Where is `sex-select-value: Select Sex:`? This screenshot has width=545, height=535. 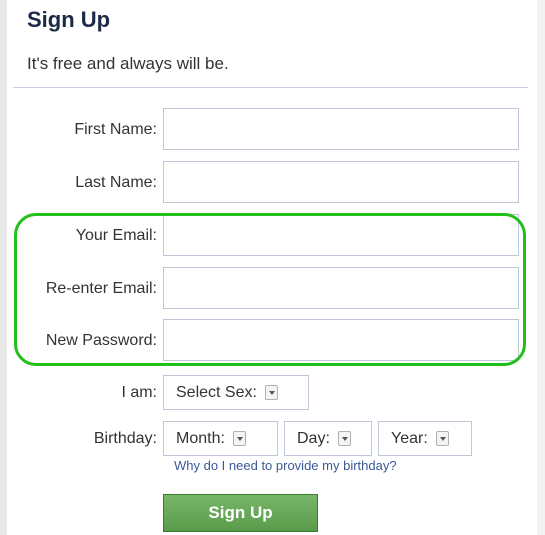 sex-select-value: Select Sex: is located at coordinates (216, 392).